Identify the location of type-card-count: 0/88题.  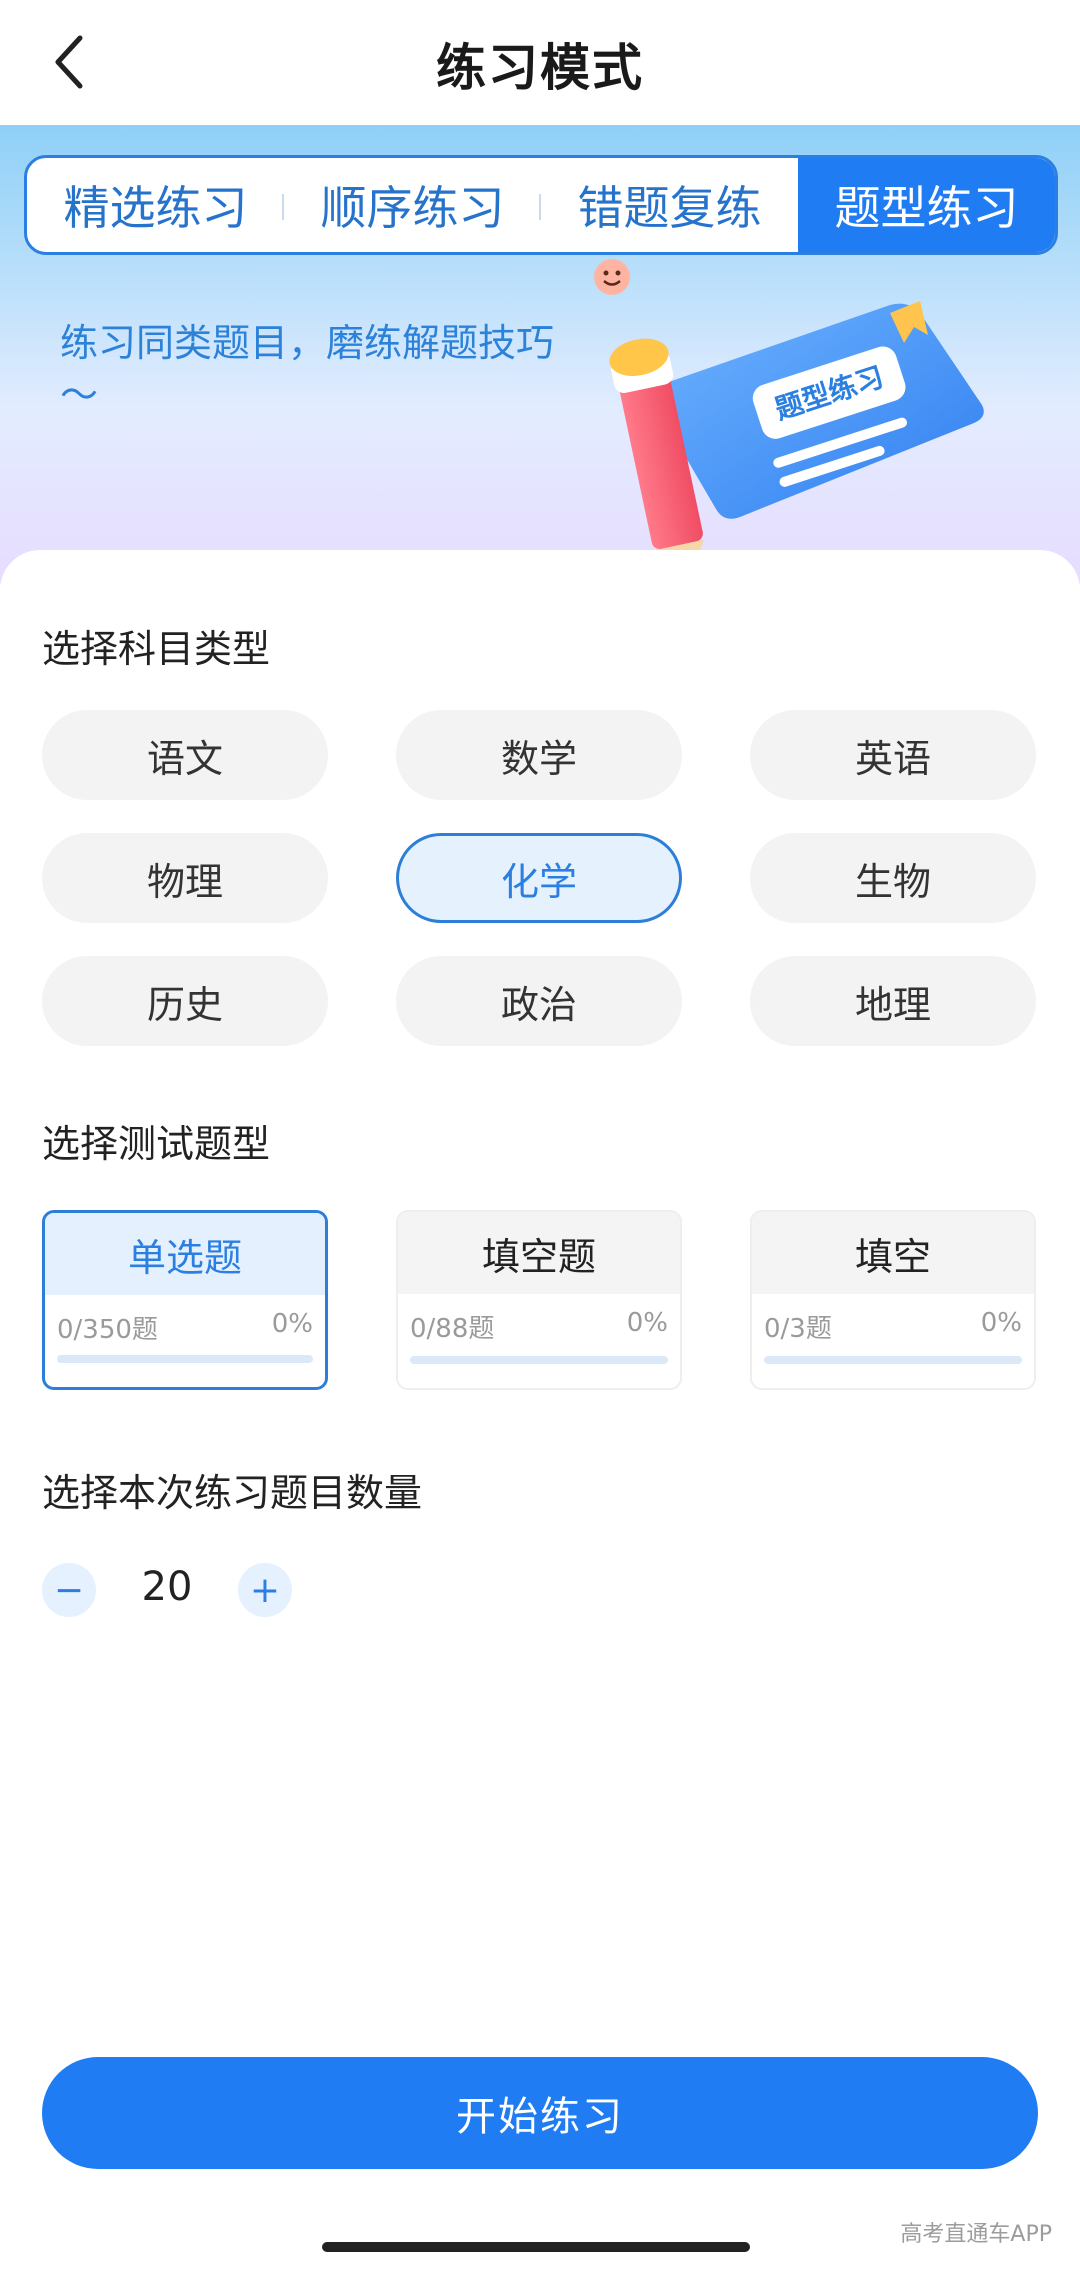
(452, 1329).